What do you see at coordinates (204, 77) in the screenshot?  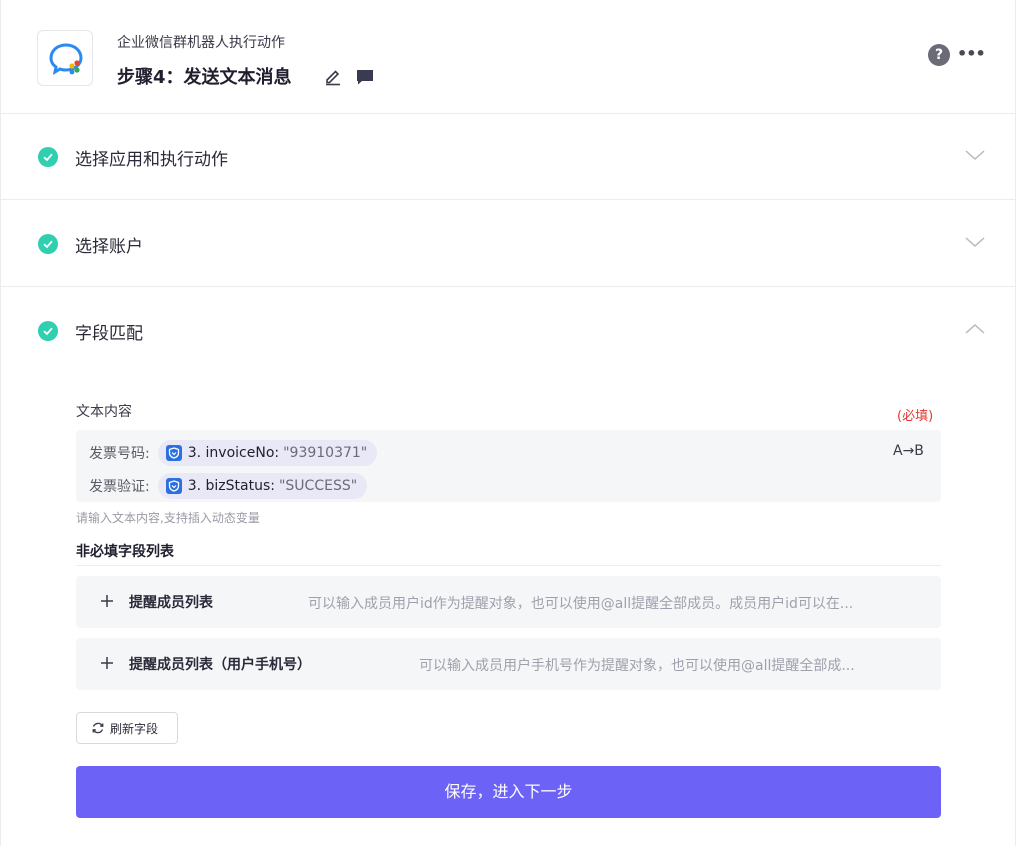 I see `step-title: 步骤4：发送文本消息` at bounding box center [204, 77].